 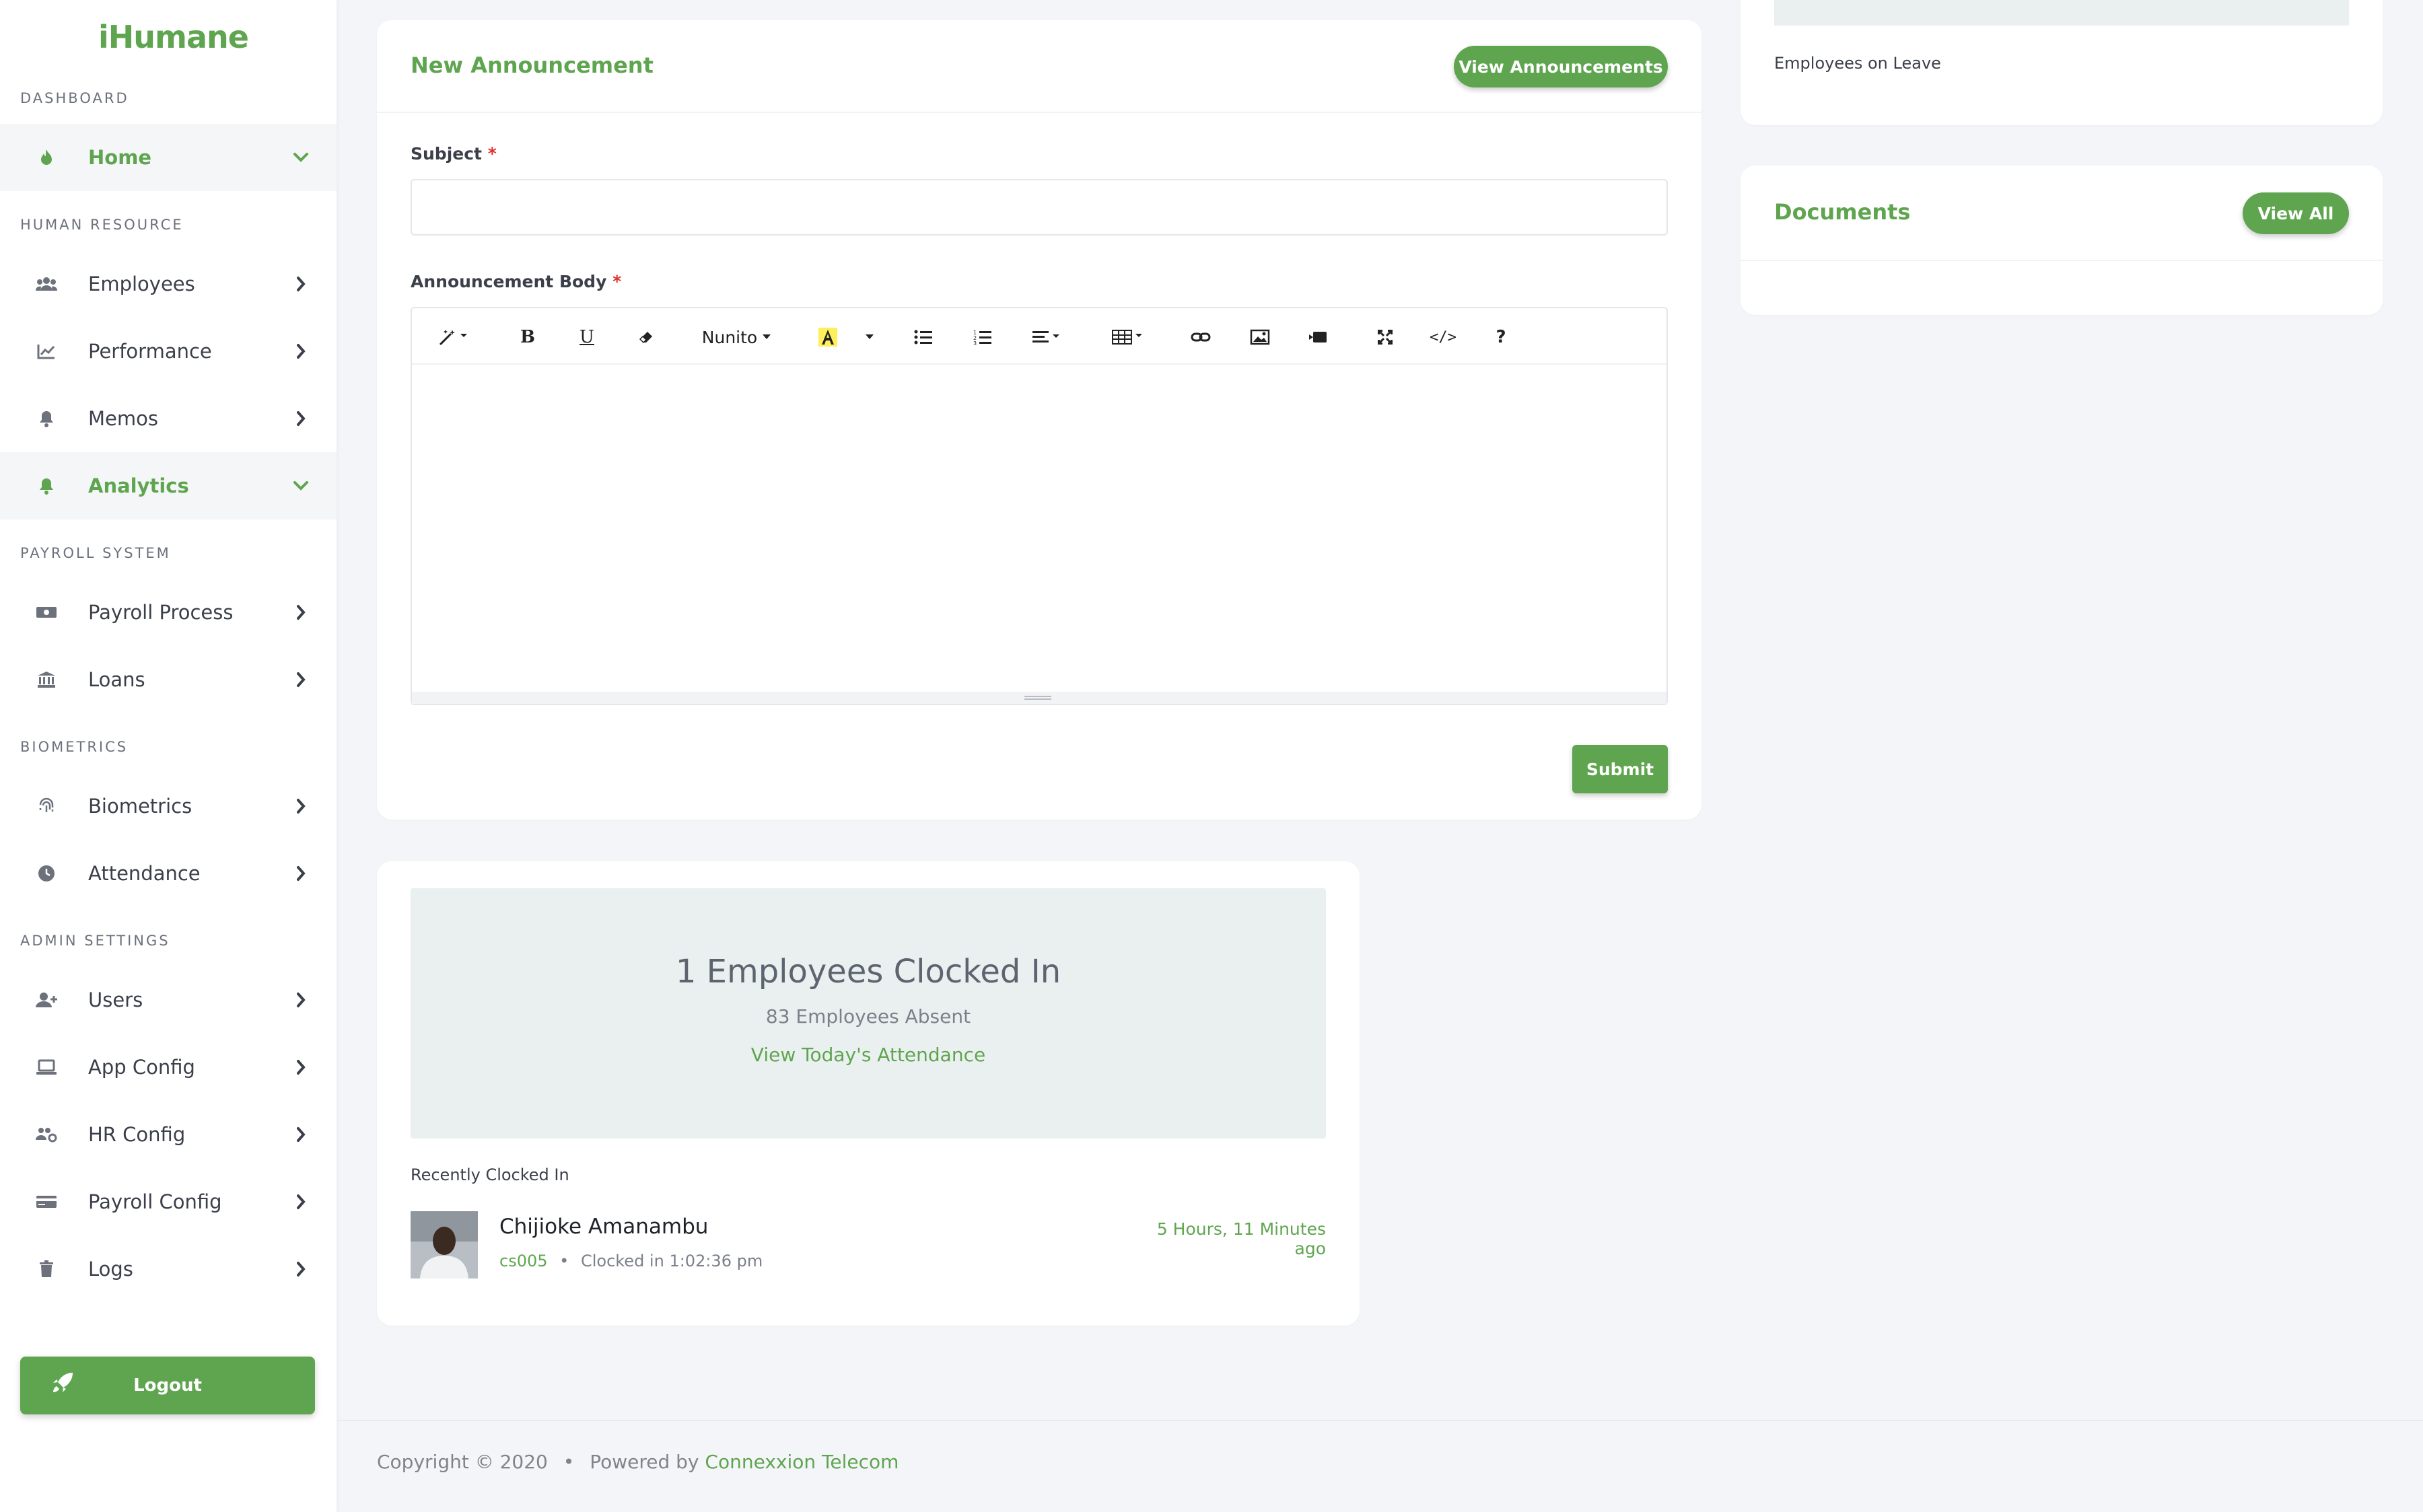 I want to click on sidebar-item-employees: Employees, so click(x=168, y=284).